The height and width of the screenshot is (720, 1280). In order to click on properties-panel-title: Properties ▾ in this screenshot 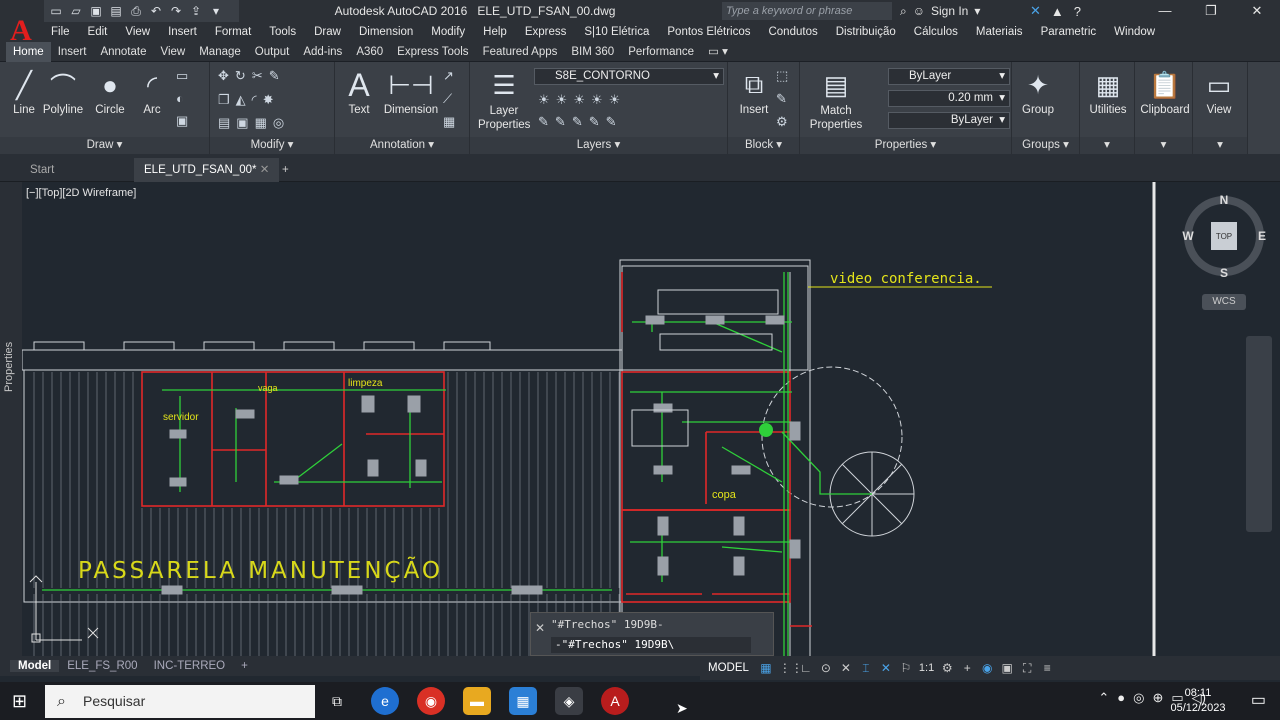, I will do `click(905, 145)`.